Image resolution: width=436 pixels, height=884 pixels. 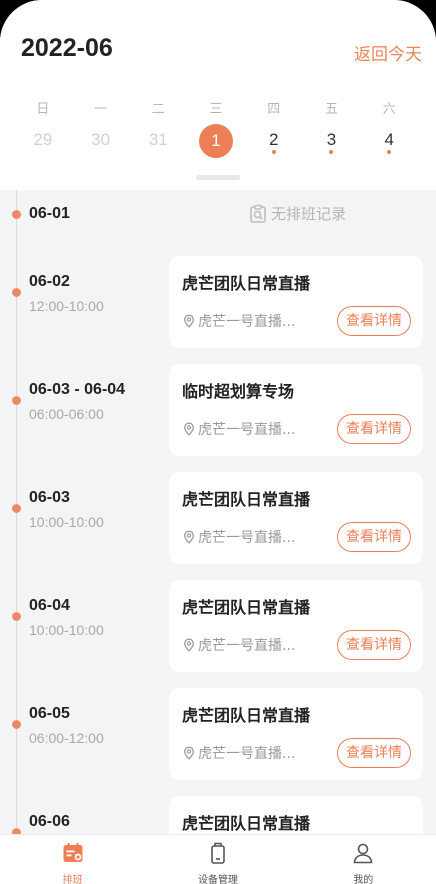 I want to click on date-cell: 29, so click(x=43, y=141).